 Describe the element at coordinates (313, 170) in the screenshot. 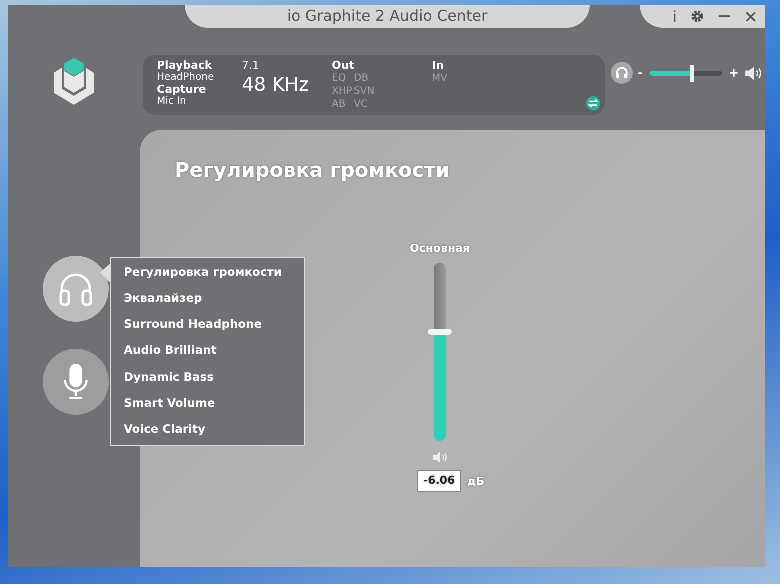

I see `page-title: Регулировка громкости` at that location.